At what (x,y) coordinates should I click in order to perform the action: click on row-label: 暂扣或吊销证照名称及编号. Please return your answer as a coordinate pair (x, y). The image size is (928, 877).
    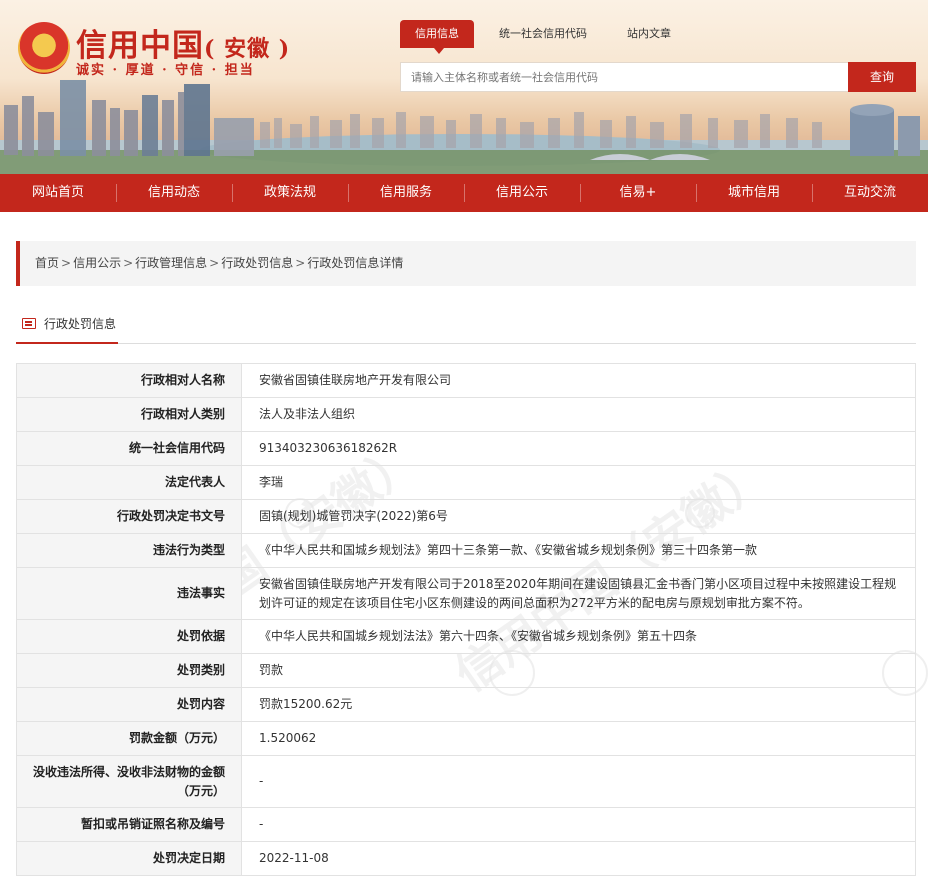
    Looking at the image, I should click on (129, 824).